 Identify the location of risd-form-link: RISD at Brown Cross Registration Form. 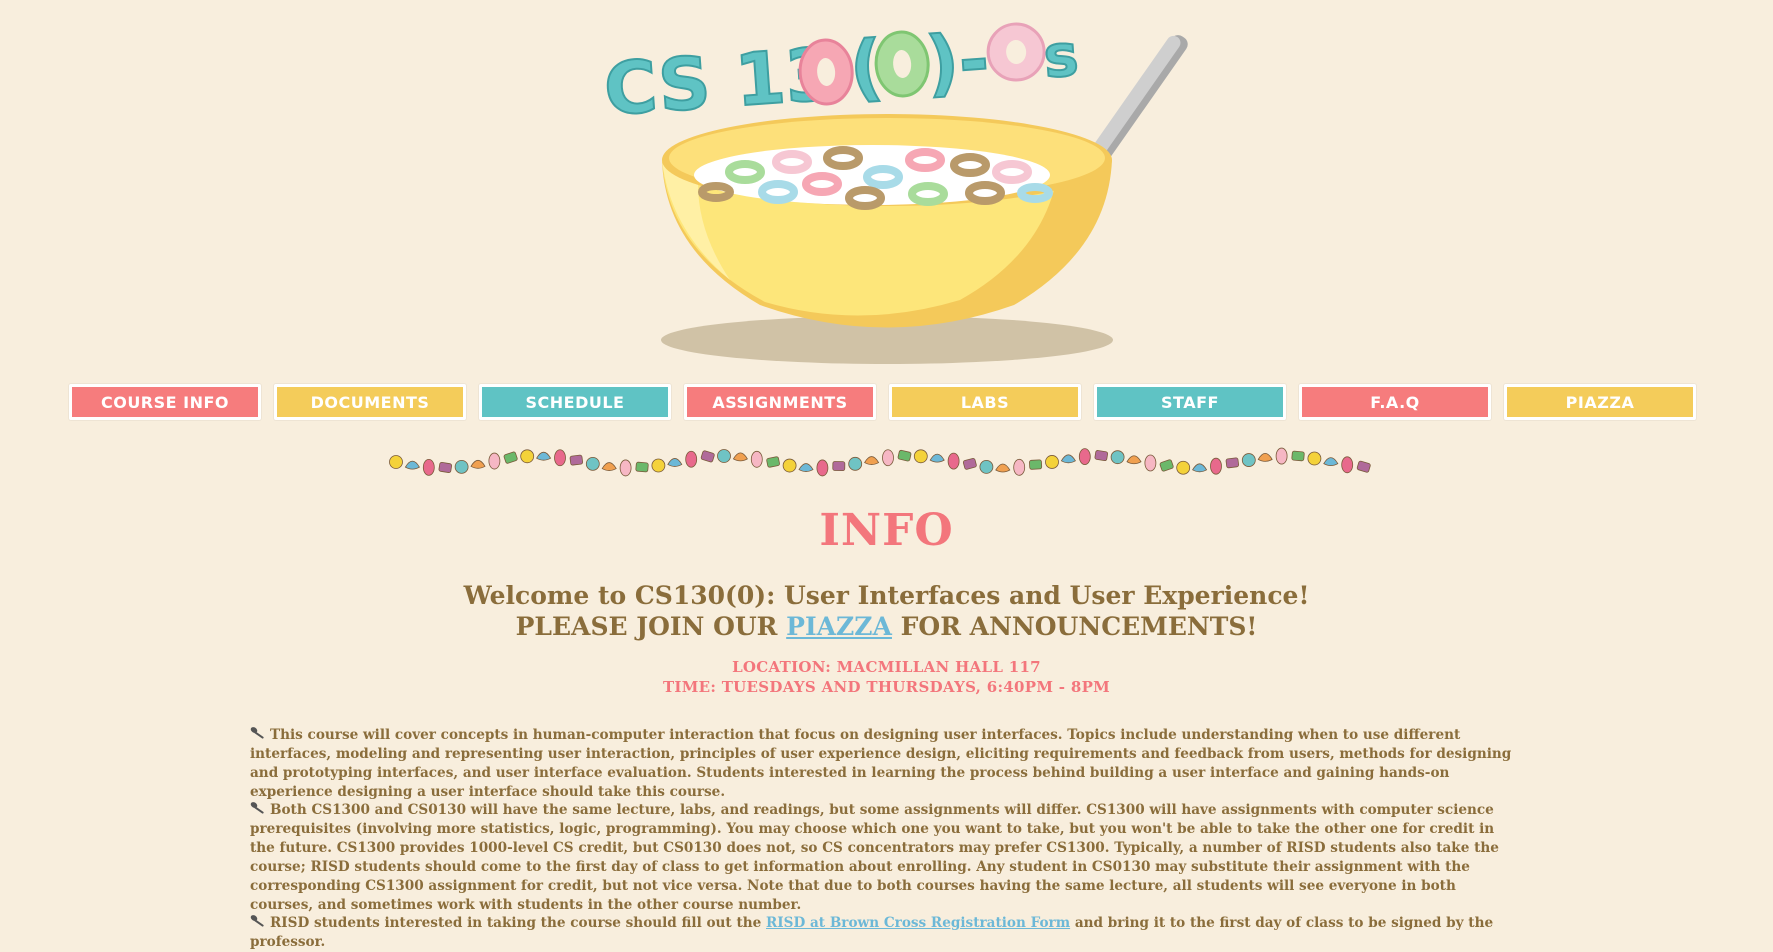
(918, 923).